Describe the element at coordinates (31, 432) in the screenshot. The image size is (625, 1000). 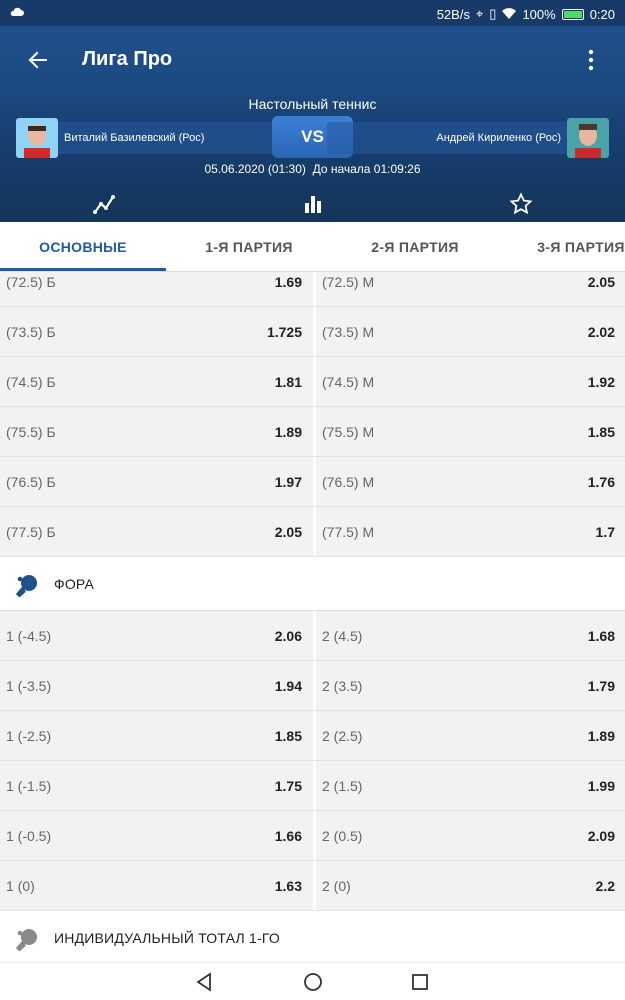
I see `outcome-name: (75.5) Б` at that location.